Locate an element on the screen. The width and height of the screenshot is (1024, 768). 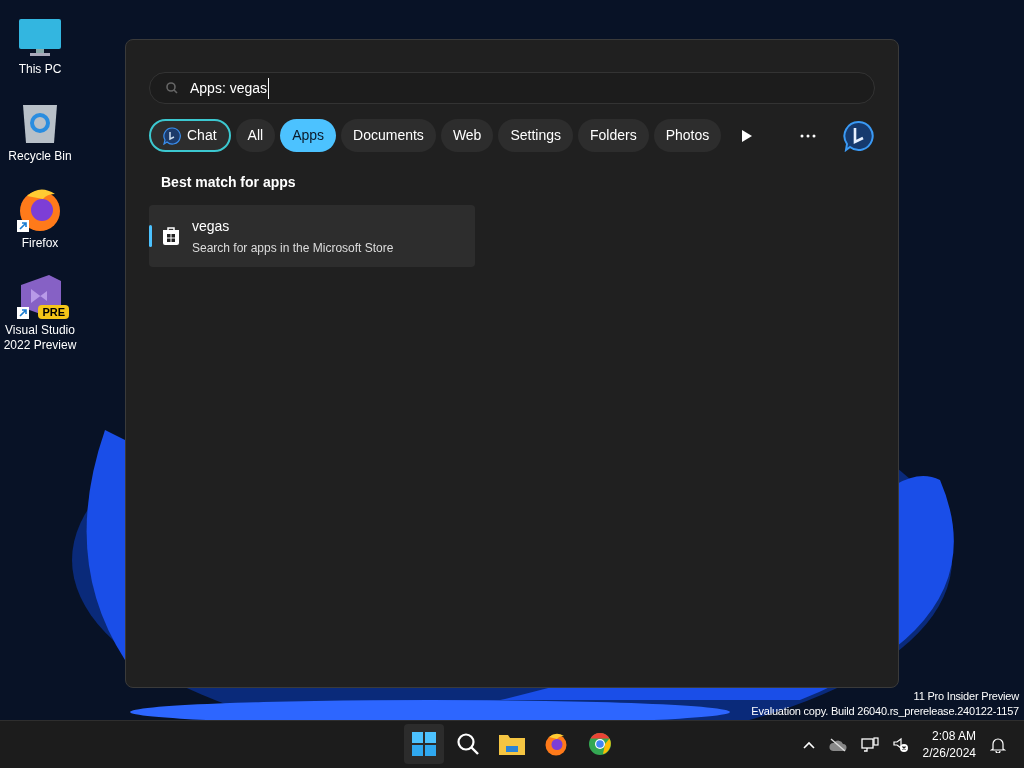
windows-logo-icon is located at coordinates (424, 744).